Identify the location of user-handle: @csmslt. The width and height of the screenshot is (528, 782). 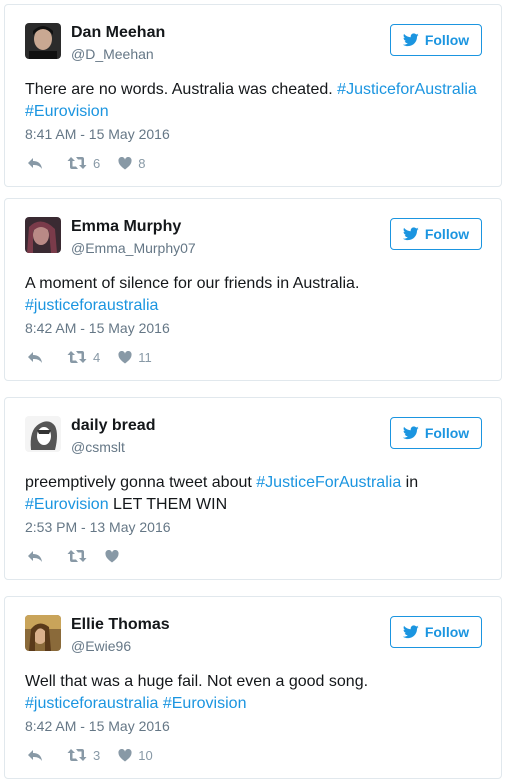
(98, 447).